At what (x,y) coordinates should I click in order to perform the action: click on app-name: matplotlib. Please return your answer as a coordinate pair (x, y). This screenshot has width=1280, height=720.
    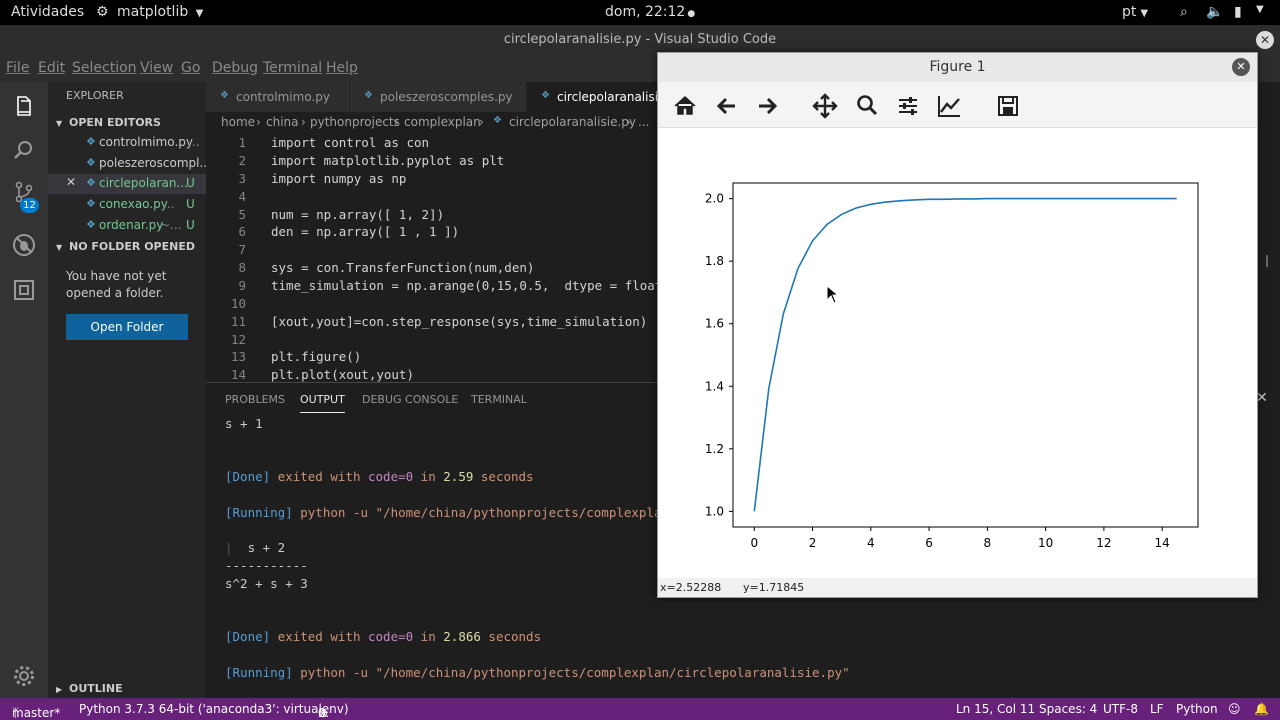
    Looking at the image, I should click on (153, 12).